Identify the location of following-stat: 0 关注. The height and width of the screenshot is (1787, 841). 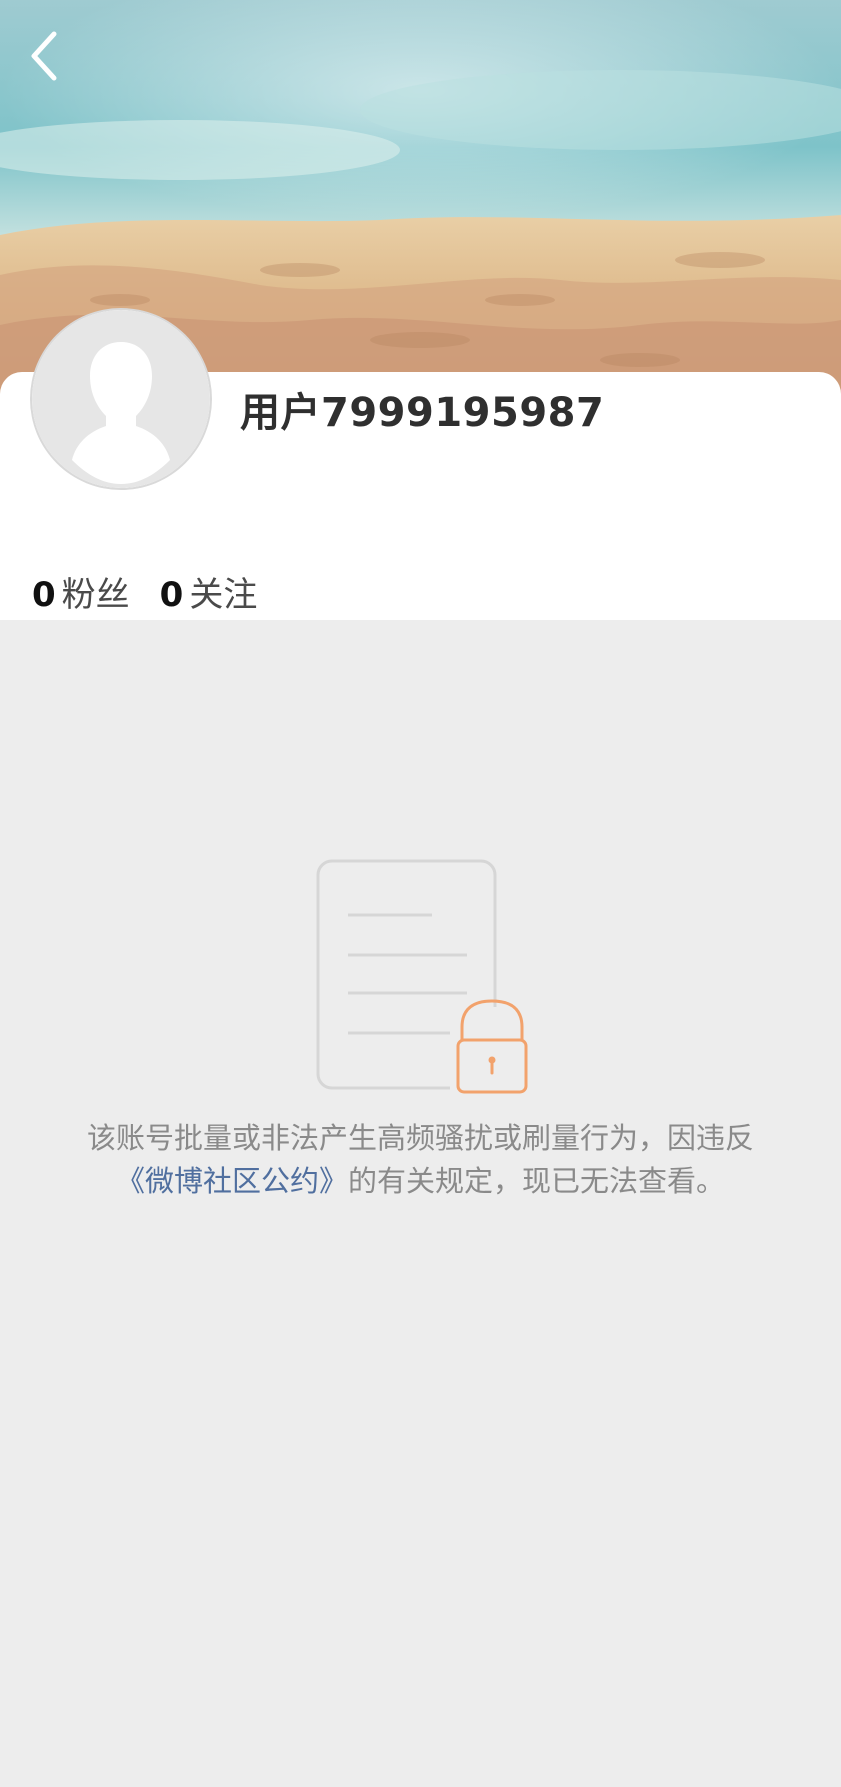
(209, 592).